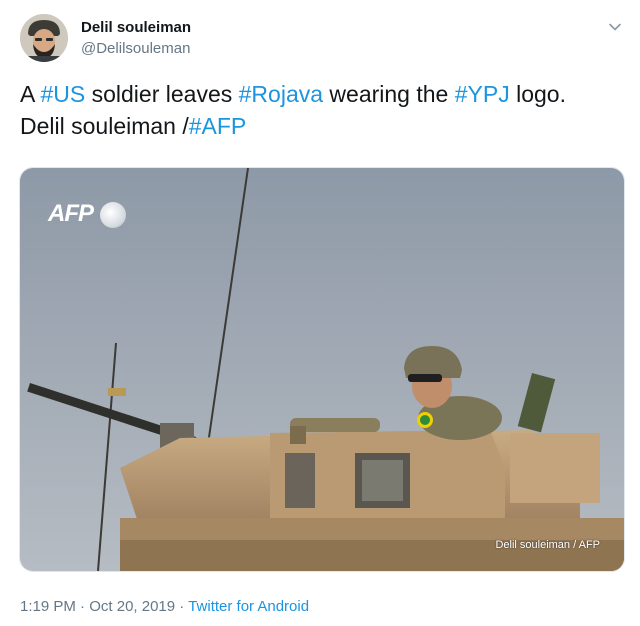 This screenshot has height=626, width=640. What do you see at coordinates (132, 606) in the screenshot?
I see `tweet-date: Oct 20, 2019` at bounding box center [132, 606].